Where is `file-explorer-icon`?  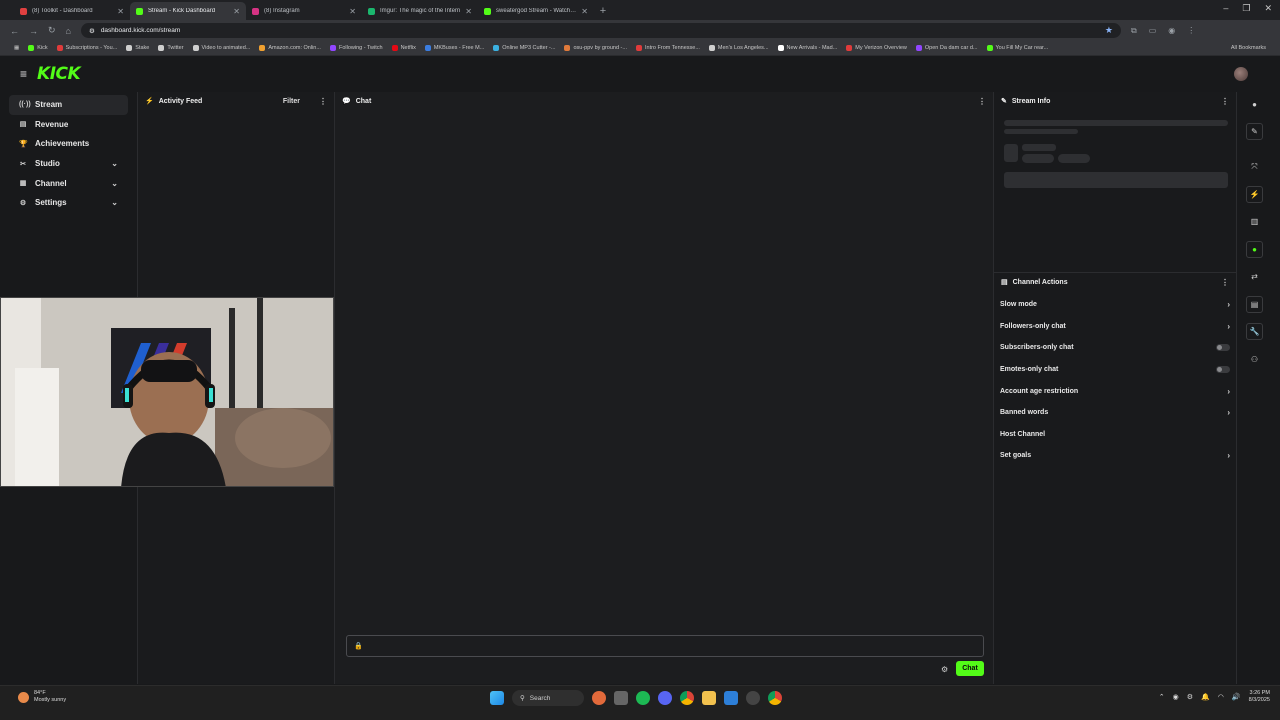
file-explorer-icon is located at coordinates (709, 698).